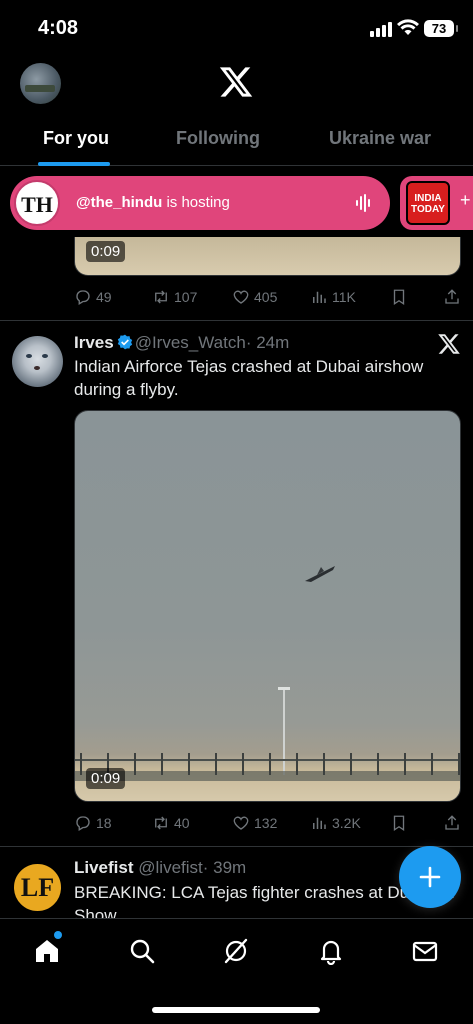  What do you see at coordinates (449, 344) in the screenshot?
I see `x-logo-icon` at bounding box center [449, 344].